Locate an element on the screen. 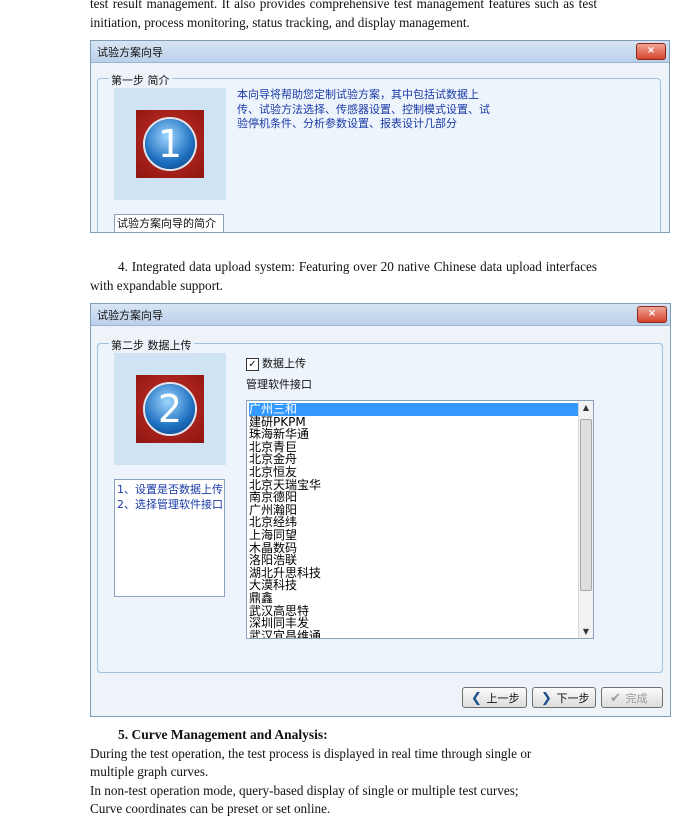 This screenshot has width=686, height=831. step-item: 2、选择管理软件接口 is located at coordinates (170, 504).